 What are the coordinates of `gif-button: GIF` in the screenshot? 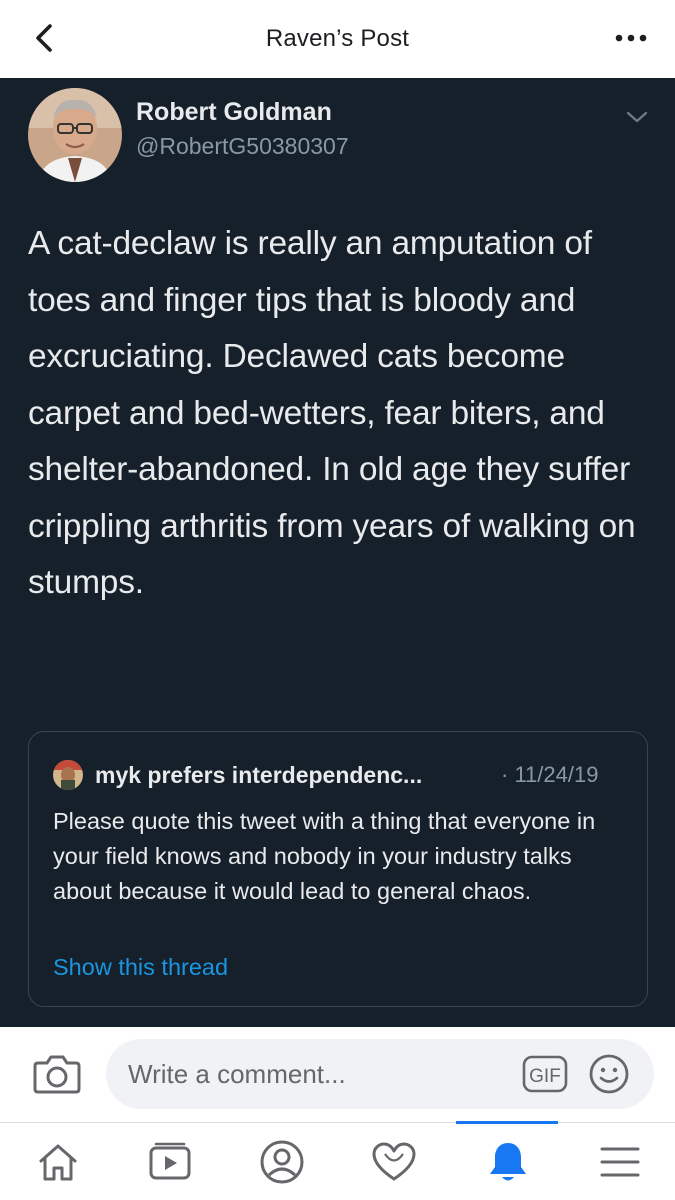 It's located at (545, 1074).